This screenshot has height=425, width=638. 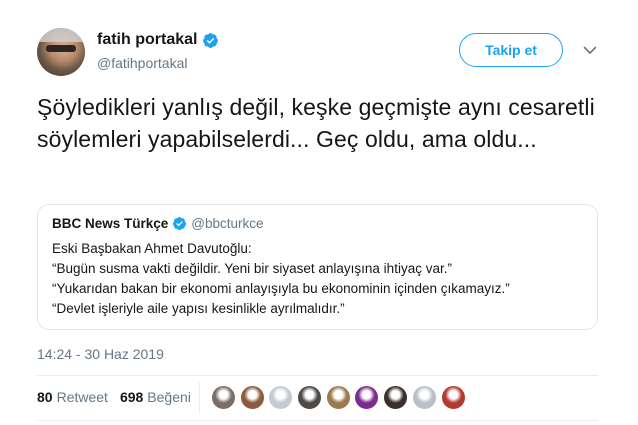 I want to click on chevron-down-icon, so click(x=590, y=50).